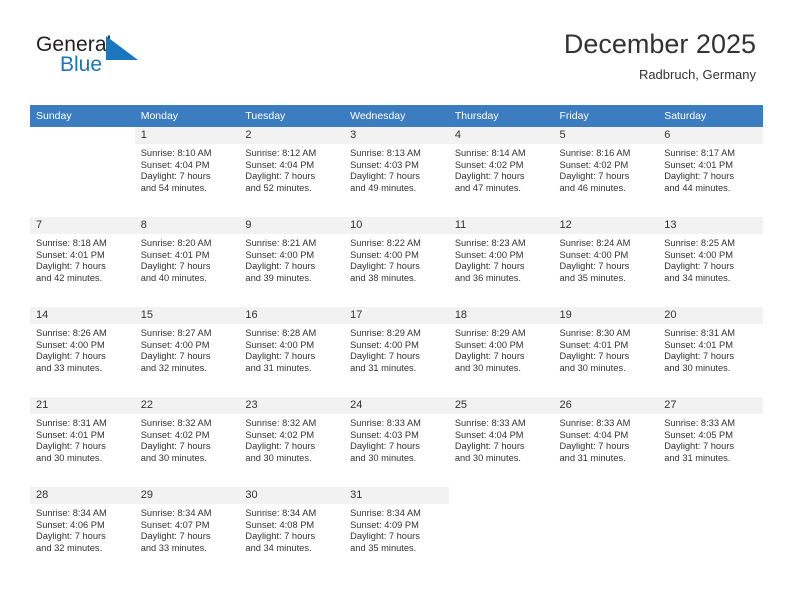 The height and width of the screenshot is (612, 792). Describe the element at coordinates (384, 164) in the screenshot. I see `day-sunset-text: Sunset: 4:03 PM` at that location.